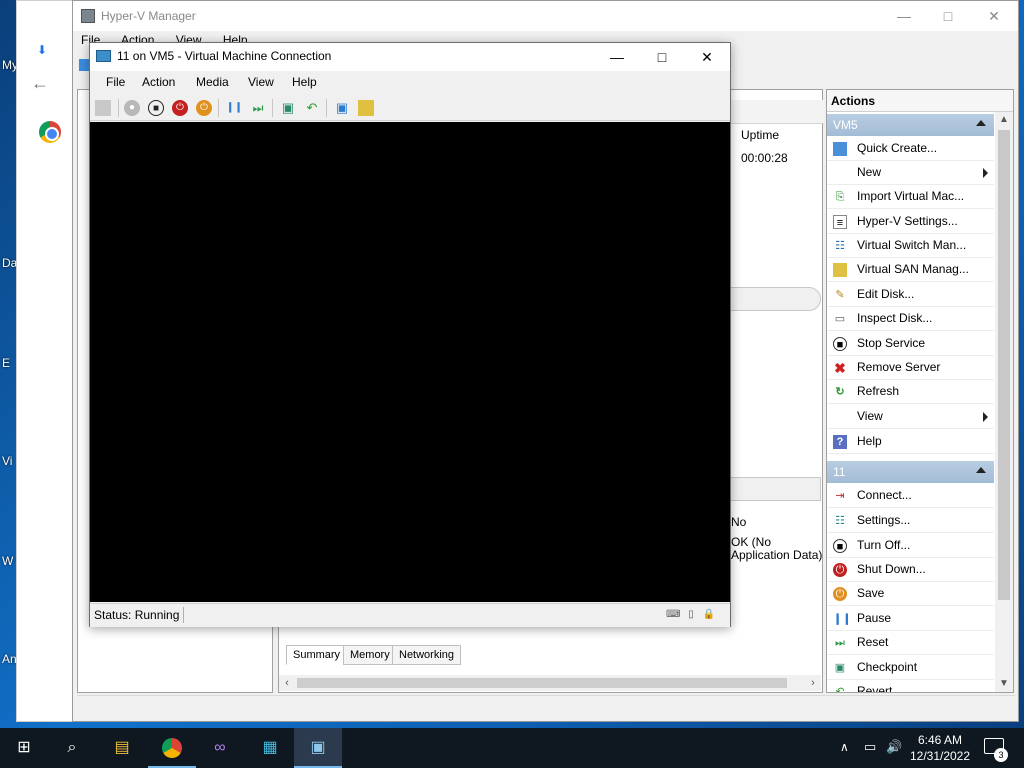  I want to click on remove-x-icon: ✖, so click(840, 368).